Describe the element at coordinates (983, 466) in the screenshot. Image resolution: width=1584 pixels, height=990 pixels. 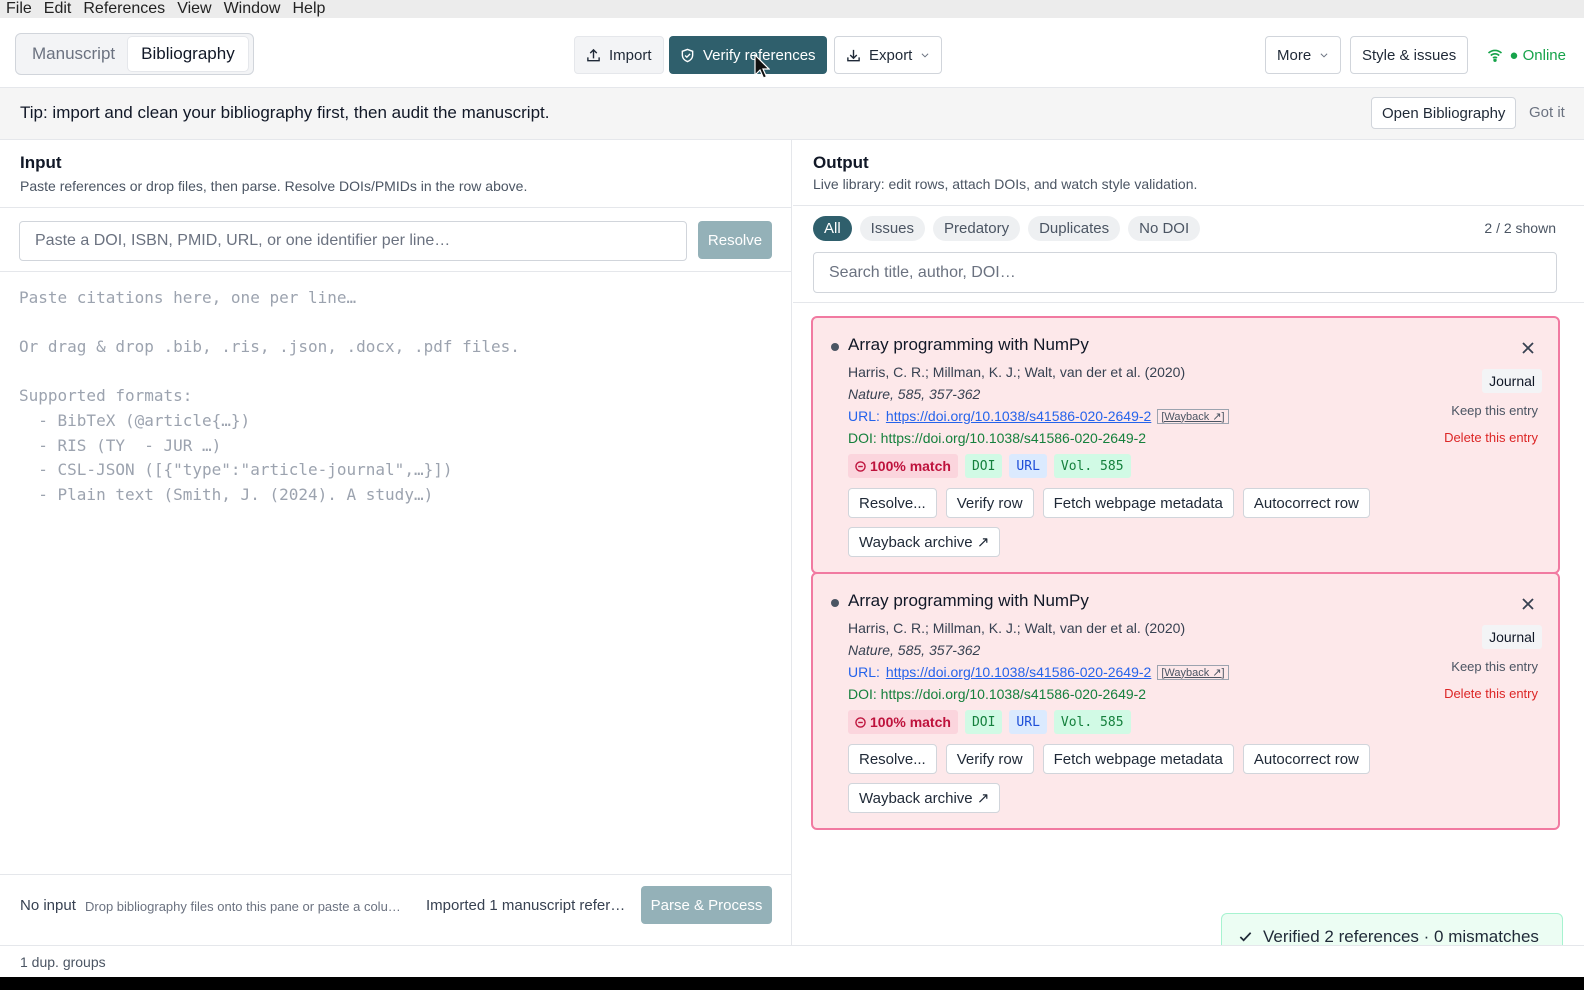
I see `doi-badge: DOI` at that location.